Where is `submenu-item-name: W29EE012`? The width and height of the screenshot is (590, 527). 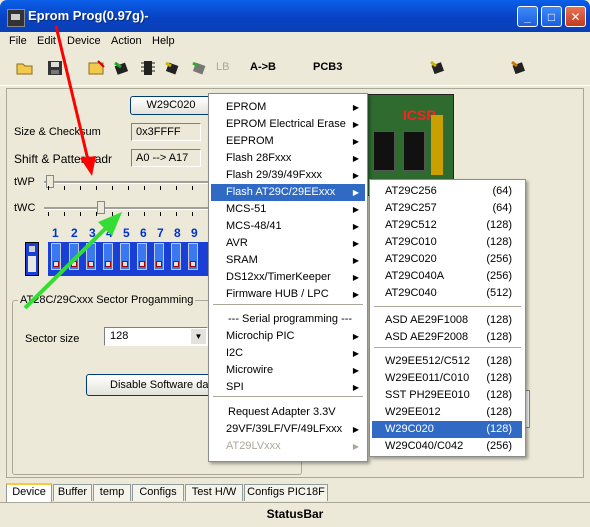 submenu-item-name: W29EE012 is located at coordinates (413, 412).